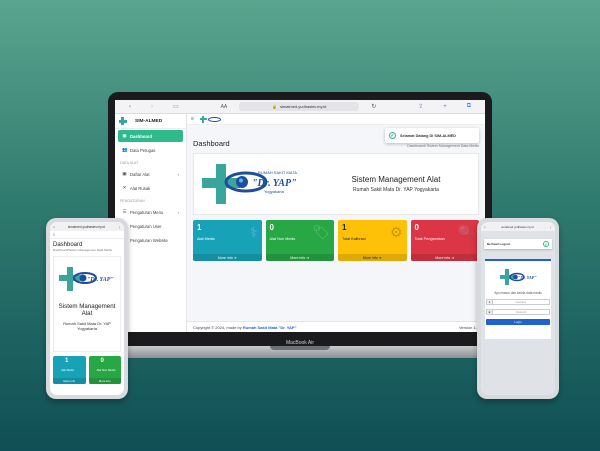  I want to click on sidebar-item-dashboard: ◉ Dashboard, so click(150, 136).